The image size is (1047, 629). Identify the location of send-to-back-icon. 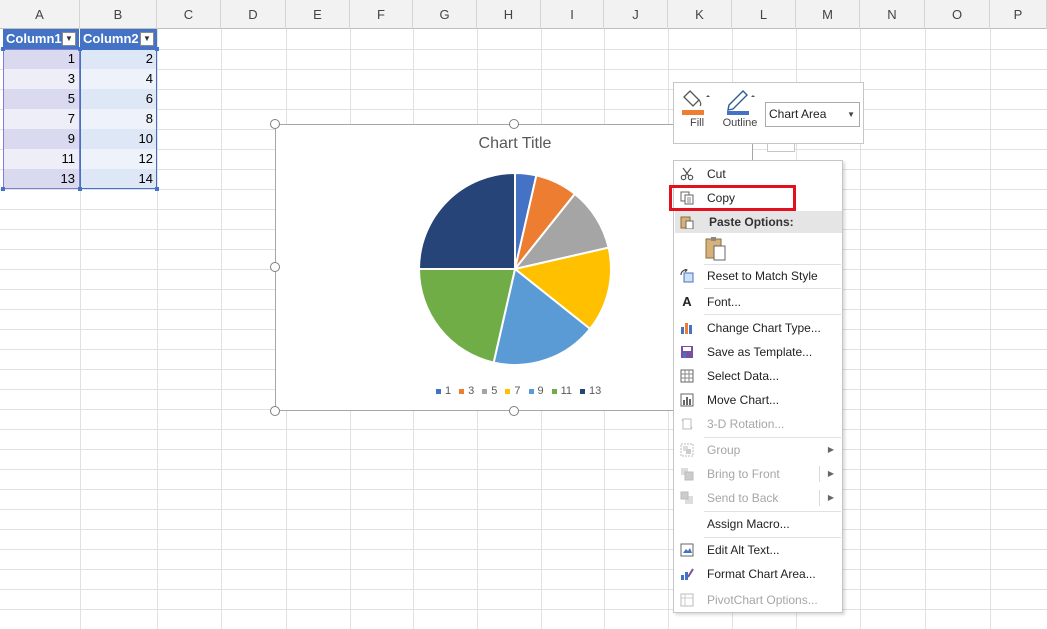
(686, 497).